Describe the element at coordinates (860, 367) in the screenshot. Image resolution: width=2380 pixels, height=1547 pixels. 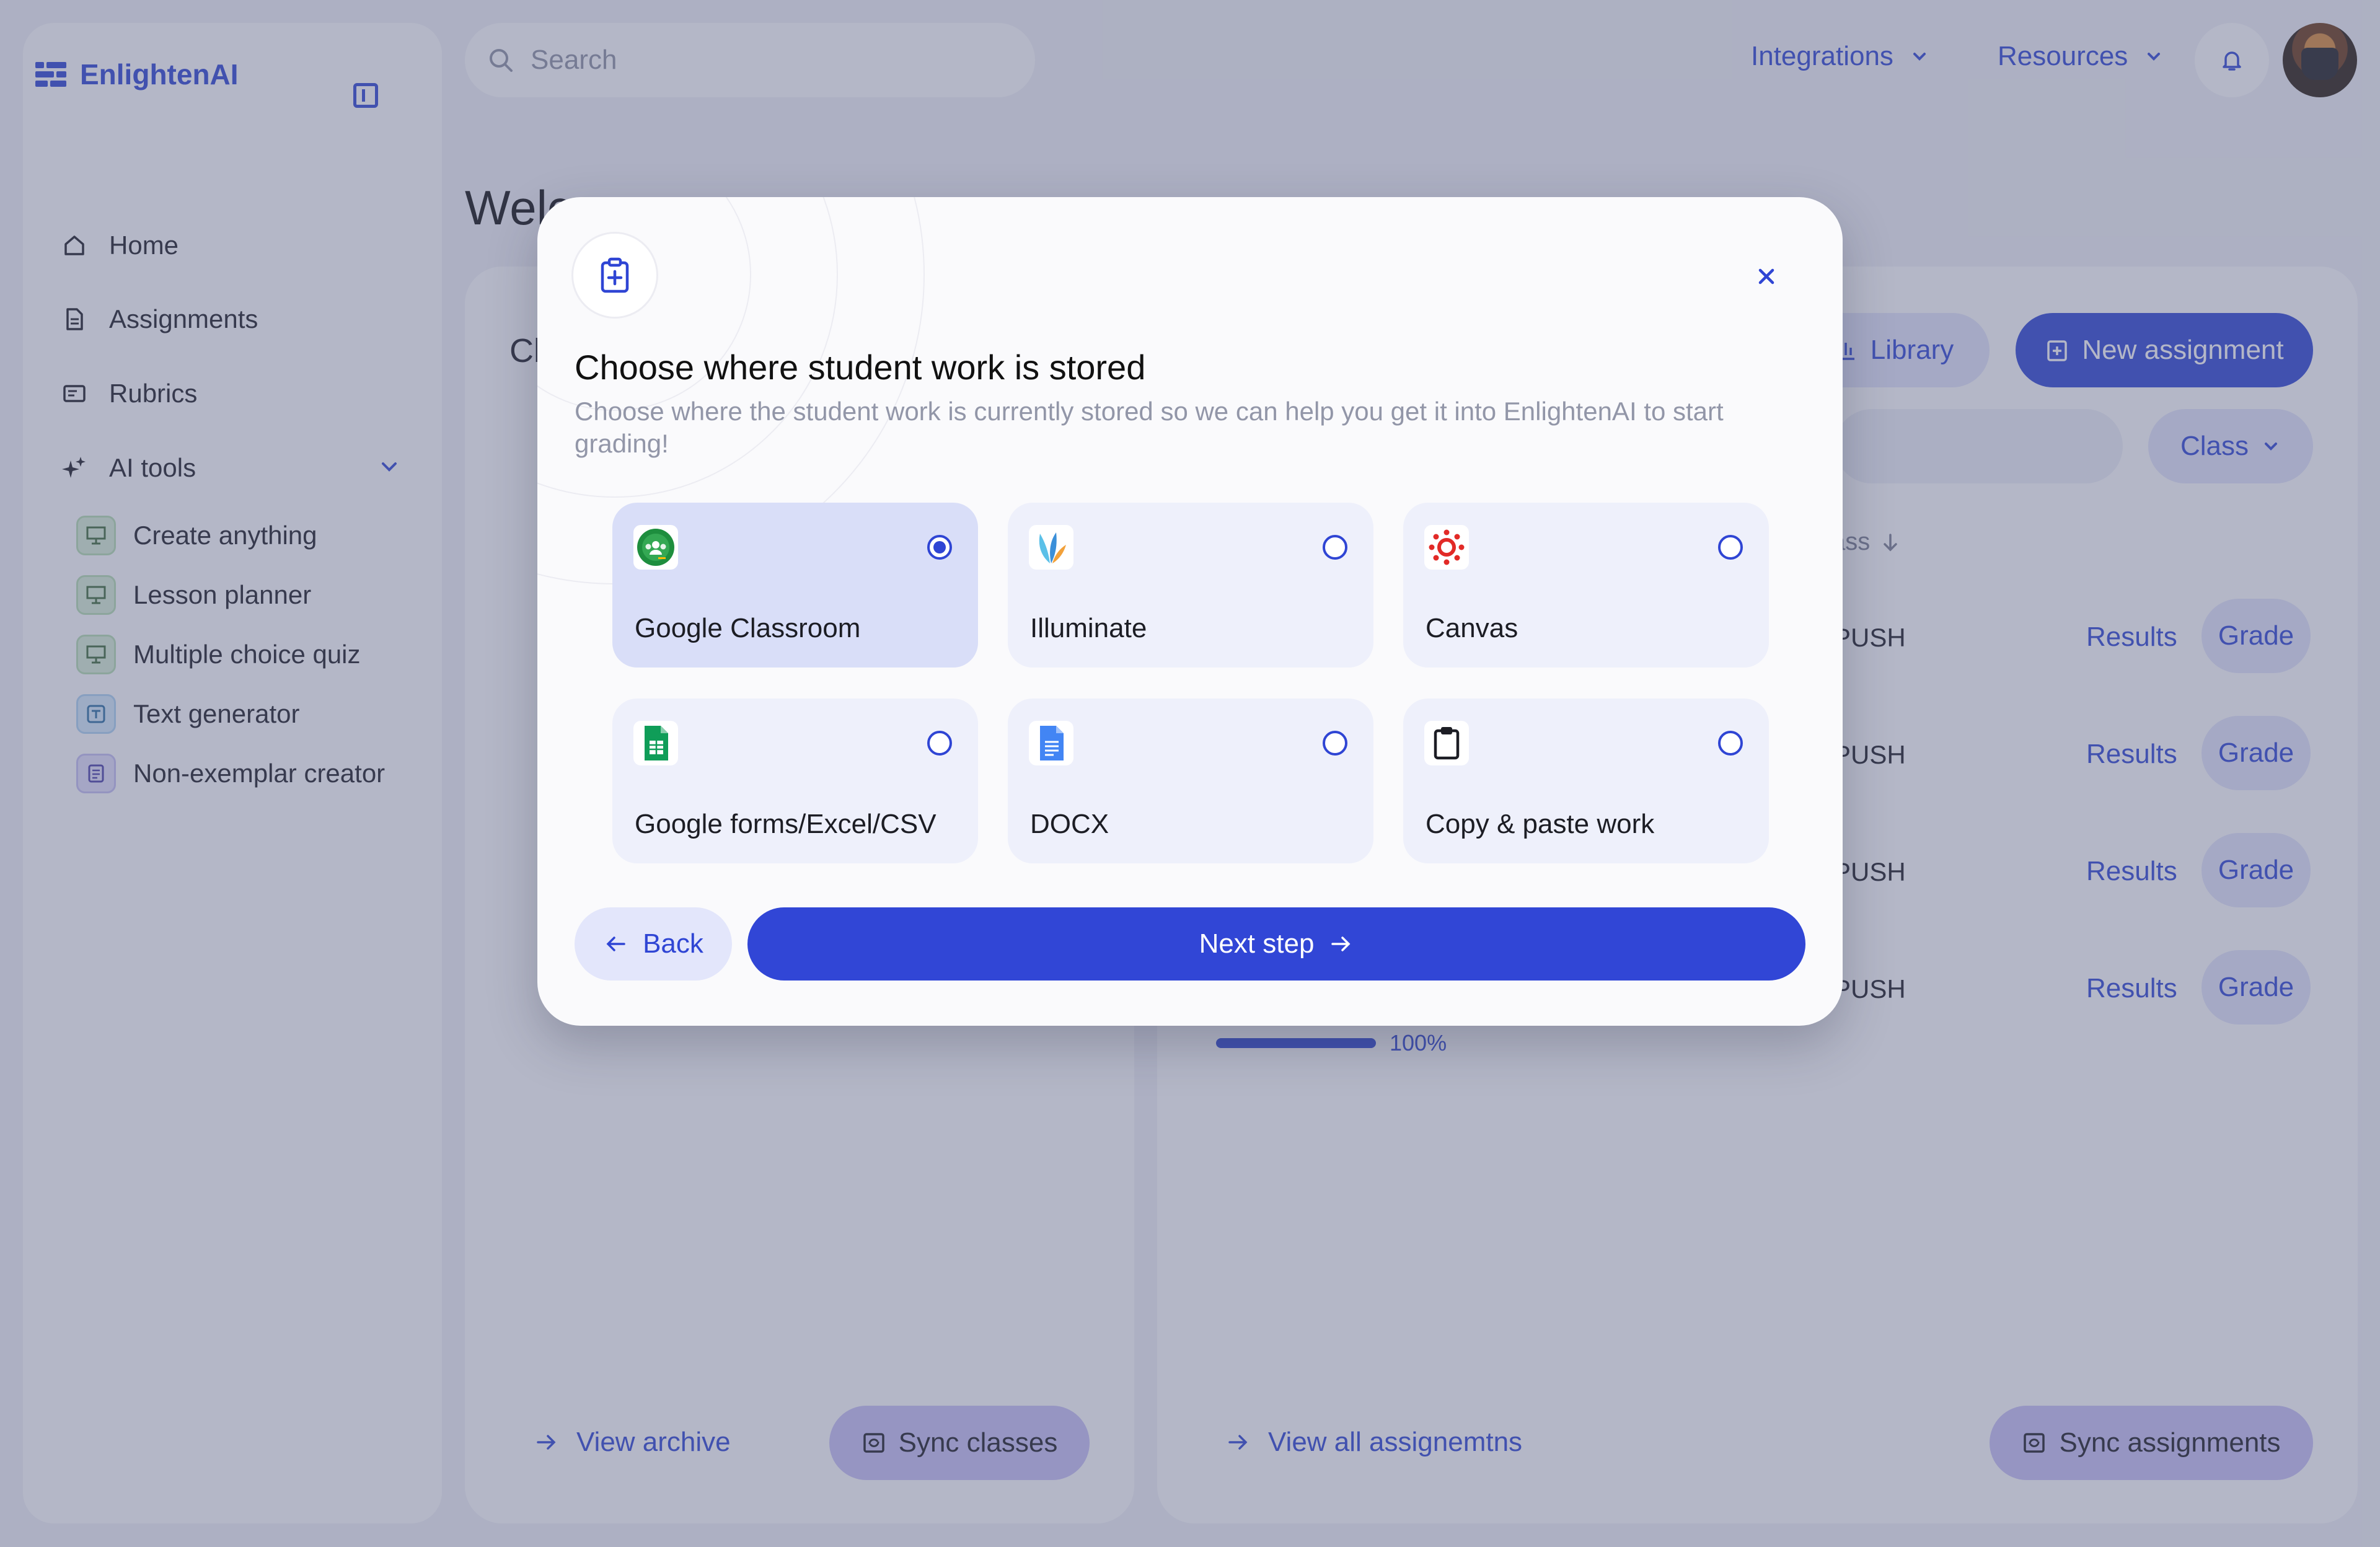
I see `modal-title: Choose where student work is stored` at that location.